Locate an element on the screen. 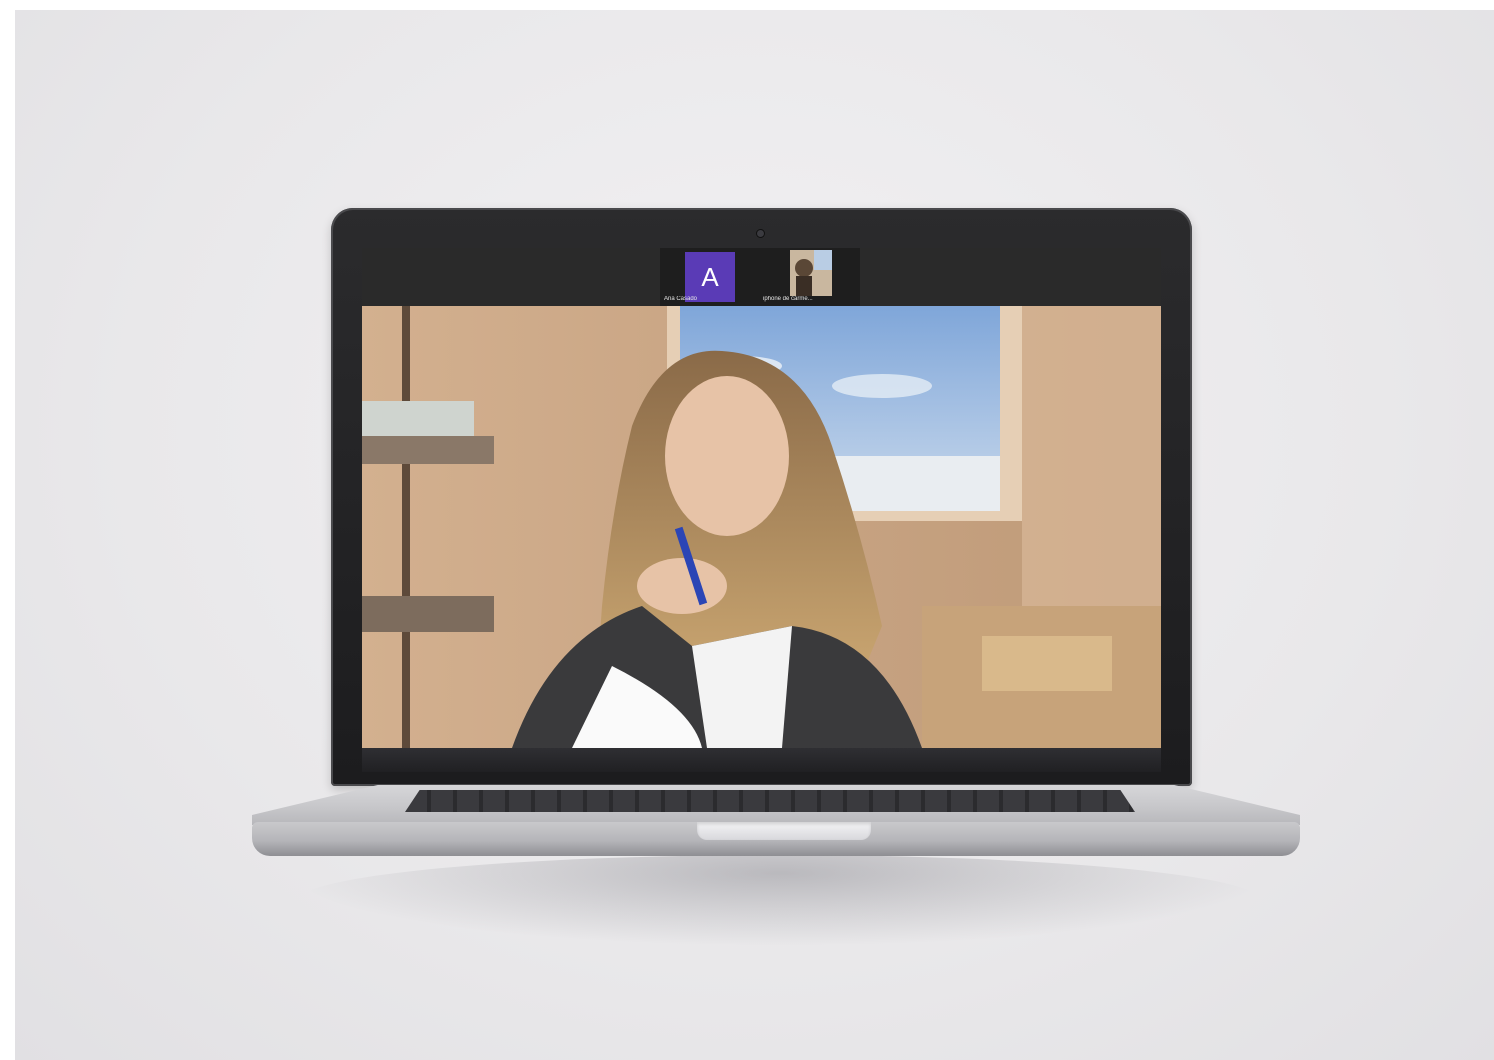 The image size is (1494, 1060). thumbnail-image is located at coordinates (811, 273).